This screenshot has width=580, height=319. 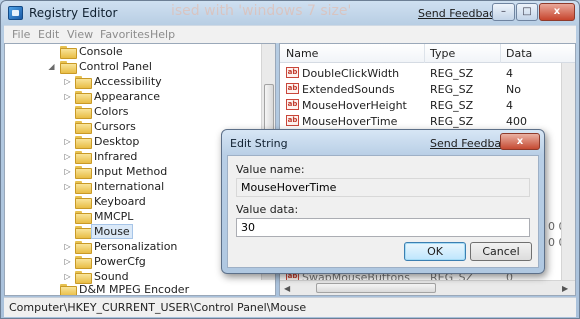 I want to click on list-header: Name Type Data, so click(x=427, y=53).